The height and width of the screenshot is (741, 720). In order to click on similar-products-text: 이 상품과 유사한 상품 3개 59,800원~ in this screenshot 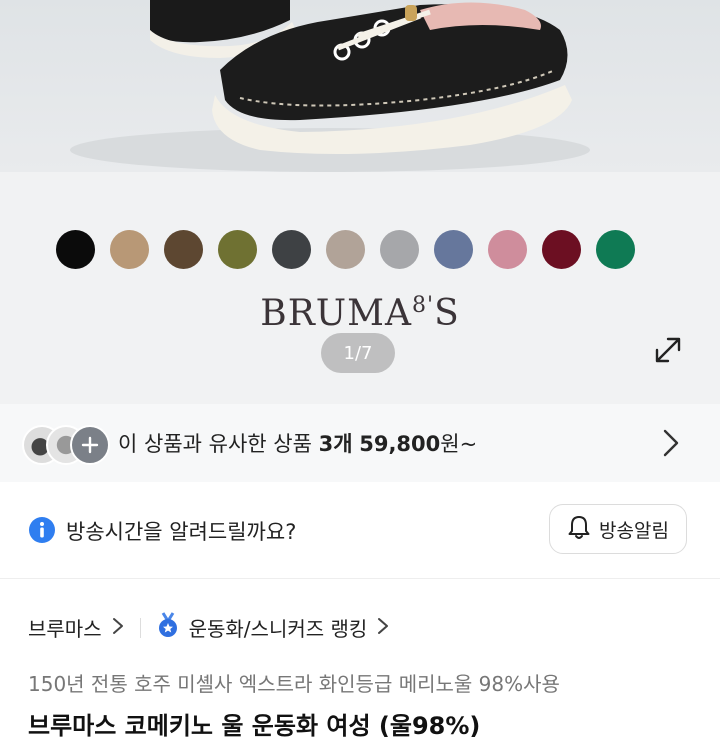, I will do `click(298, 444)`.